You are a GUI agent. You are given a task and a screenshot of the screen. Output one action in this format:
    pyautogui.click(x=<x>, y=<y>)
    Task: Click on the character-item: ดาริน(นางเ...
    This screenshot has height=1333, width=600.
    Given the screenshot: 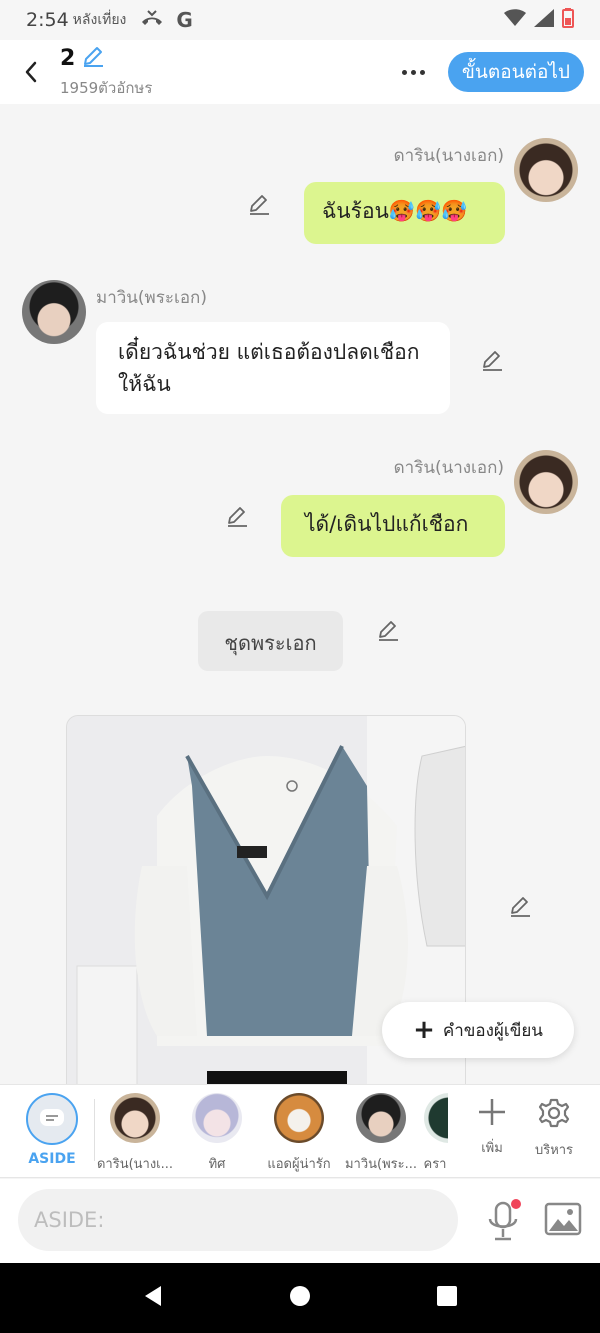 What is the action you would take?
    pyautogui.click(x=135, y=1133)
    